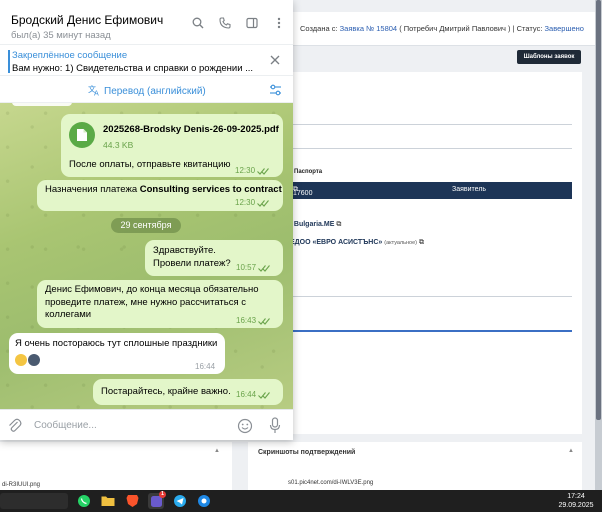 The height and width of the screenshot is (512, 602). Describe the element at coordinates (150, 164) in the screenshot. I see `message-text: После оплаты, отправьте квитанцию` at that location.